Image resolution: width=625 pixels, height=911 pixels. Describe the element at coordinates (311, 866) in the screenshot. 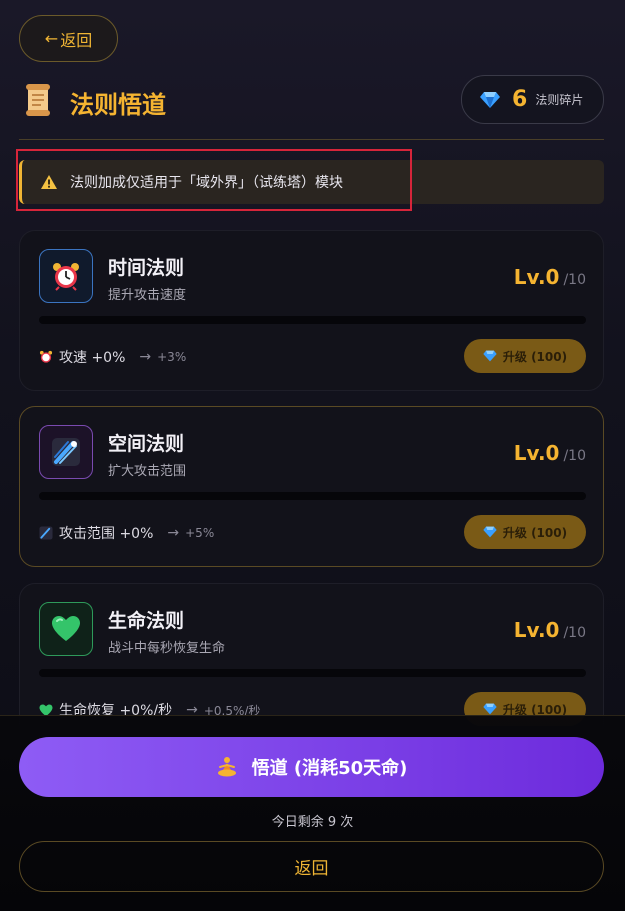

I see `back-button-bottom: 返回` at that location.